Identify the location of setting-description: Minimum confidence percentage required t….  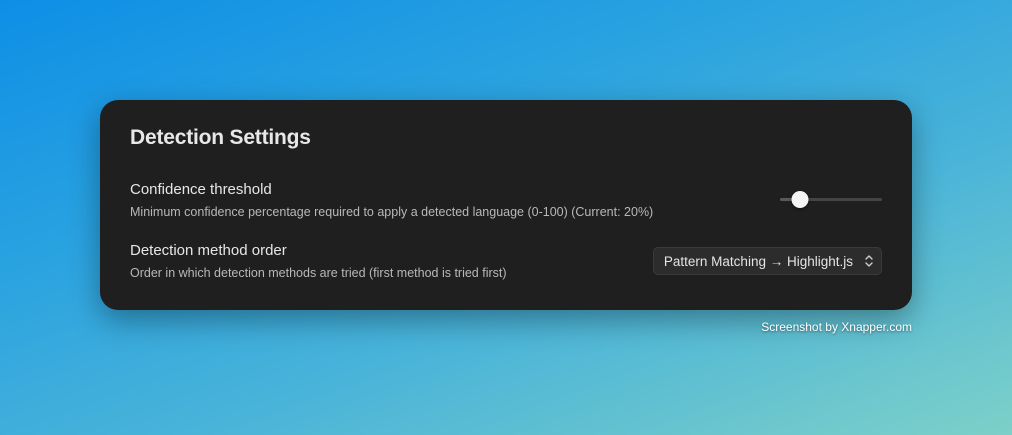
(392, 212).